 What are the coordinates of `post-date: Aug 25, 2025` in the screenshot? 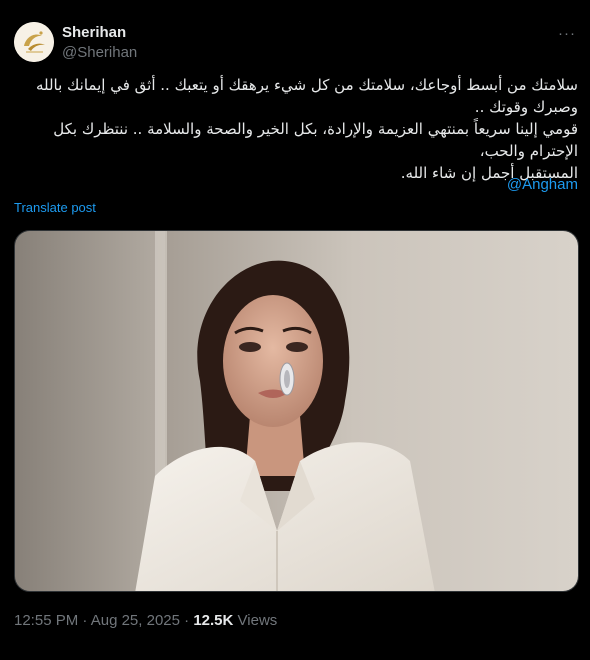 It's located at (135, 620).